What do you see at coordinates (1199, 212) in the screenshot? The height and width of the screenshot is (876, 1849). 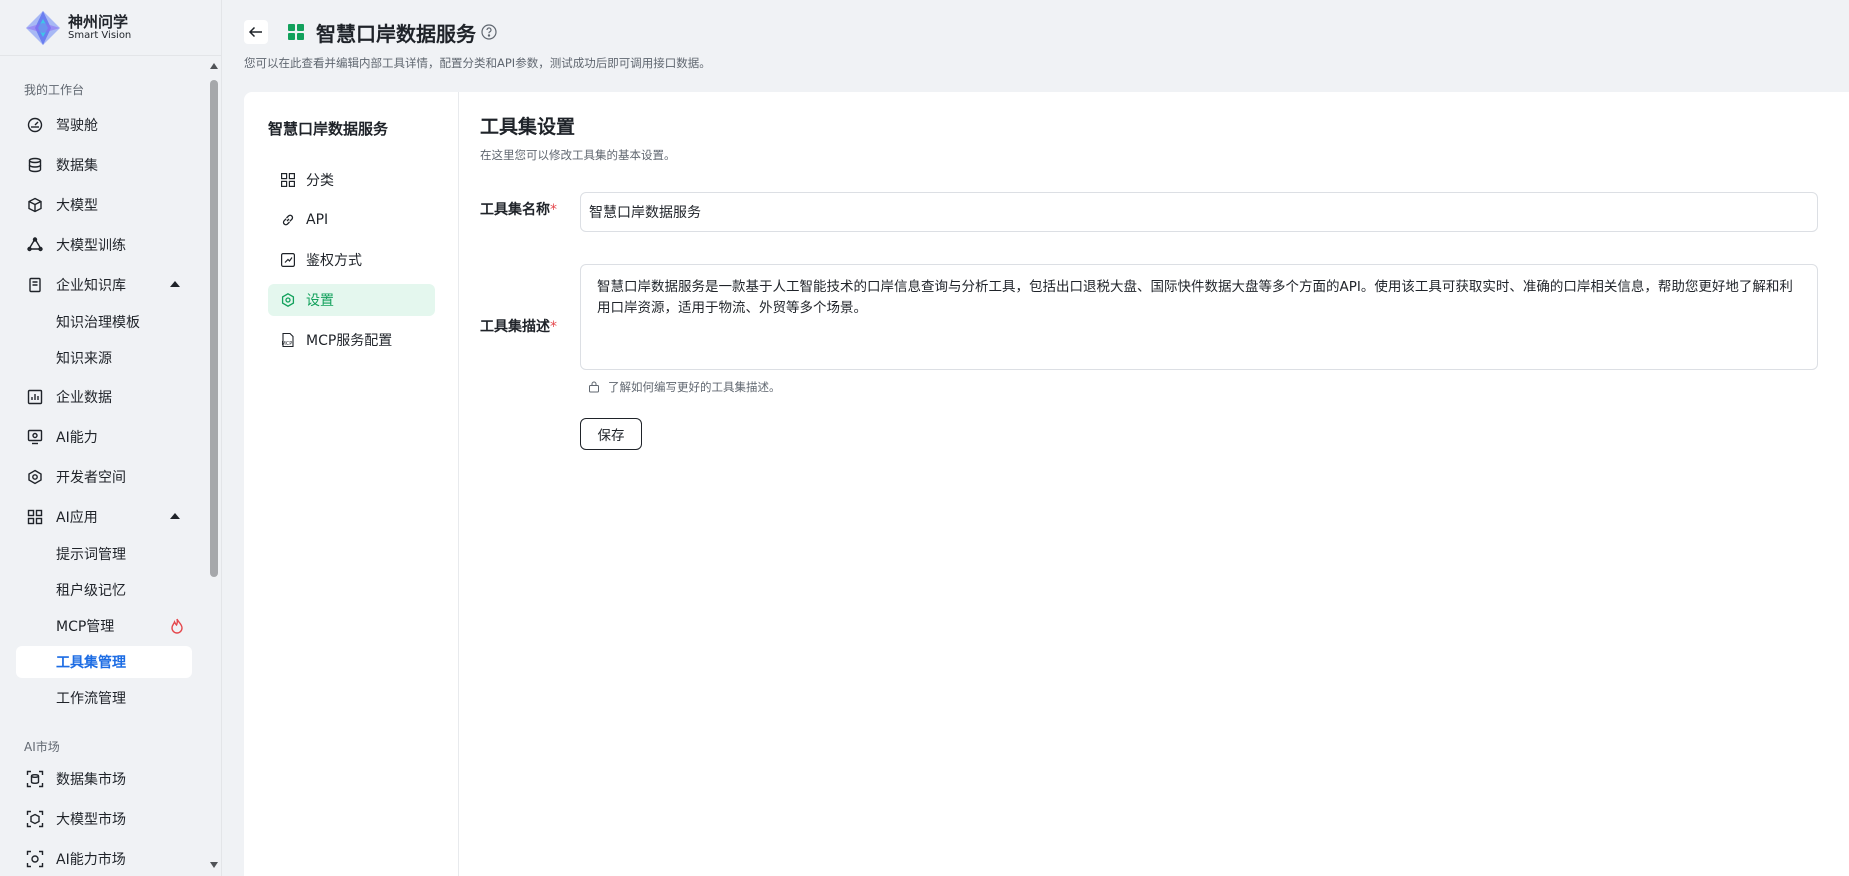 I see `toolset-name-input: 智慧口岸数据服务` at bounding box center [1199, 212].